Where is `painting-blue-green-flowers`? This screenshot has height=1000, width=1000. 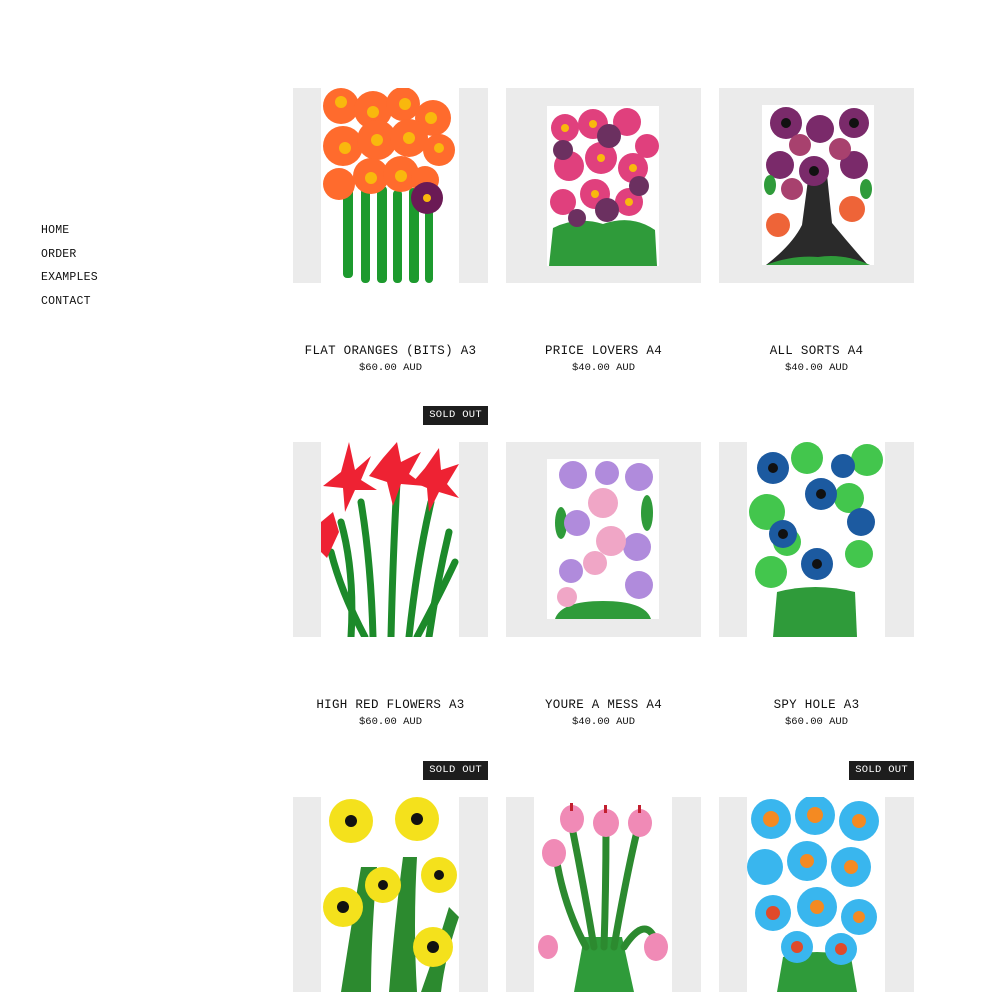 painting-blue-green-flowers is located at coordinates (816, 539).